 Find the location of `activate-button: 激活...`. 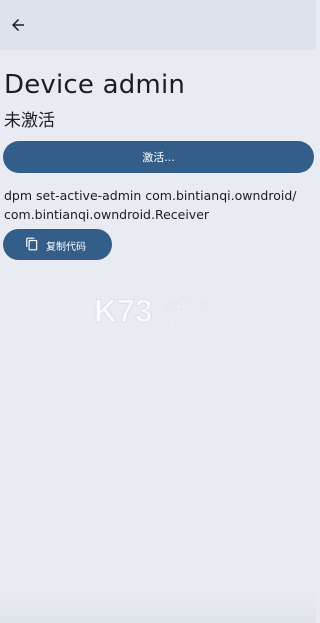

activate-button: 激活... is located at coordinates (158, 157).